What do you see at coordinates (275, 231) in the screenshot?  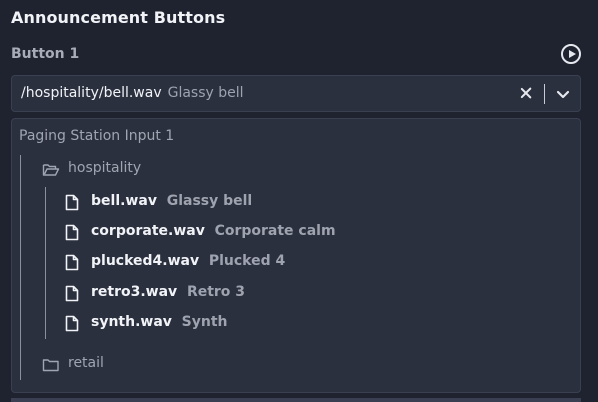 I see `file-desc: Corporate calm` at bounding box center [275, 231].